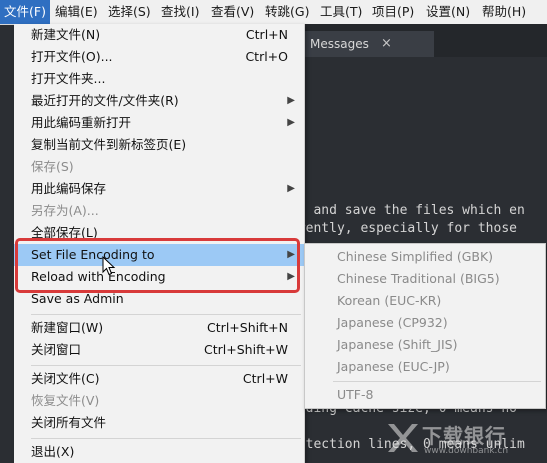  What do you see at coordinates (109, 266) in the screenshot?
I see `mouse-cursor-icon` at bounding box center [109, 266].